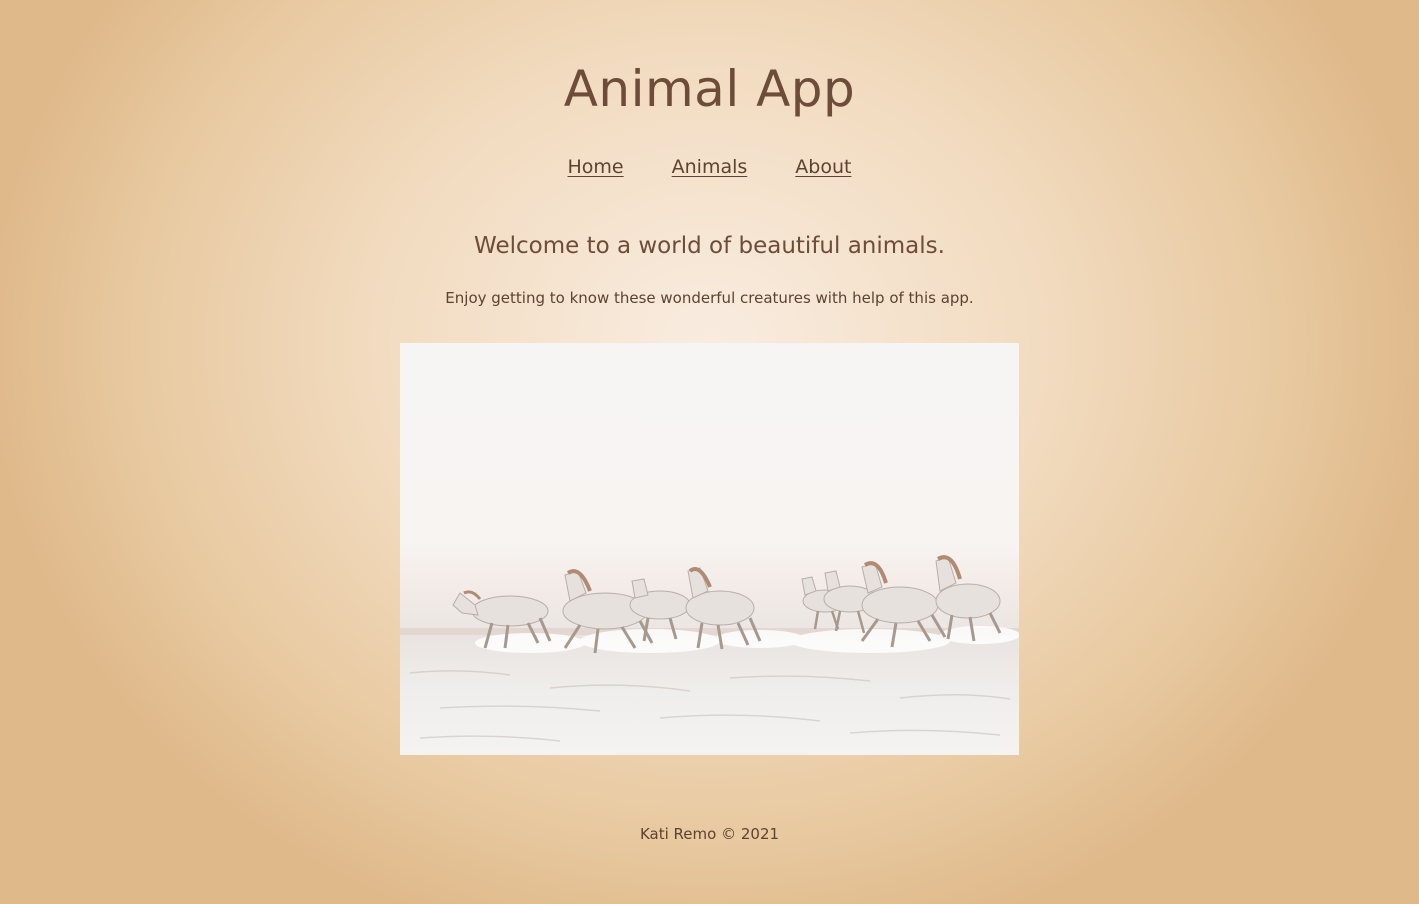 This screenshot has width=1419, height=904. Describe the element at coordinates (709, 834) in the screenshot. I see `footer-copyright: Kati Remo © 2021` at that location.